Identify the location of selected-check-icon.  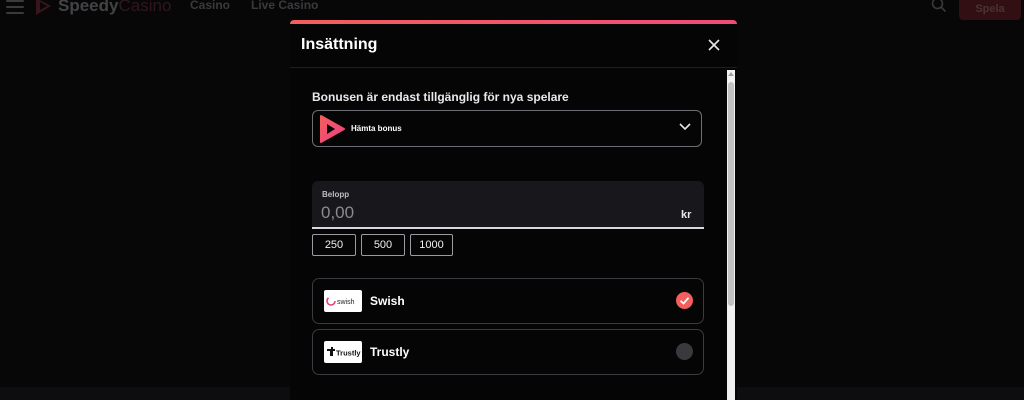
(684, 300).